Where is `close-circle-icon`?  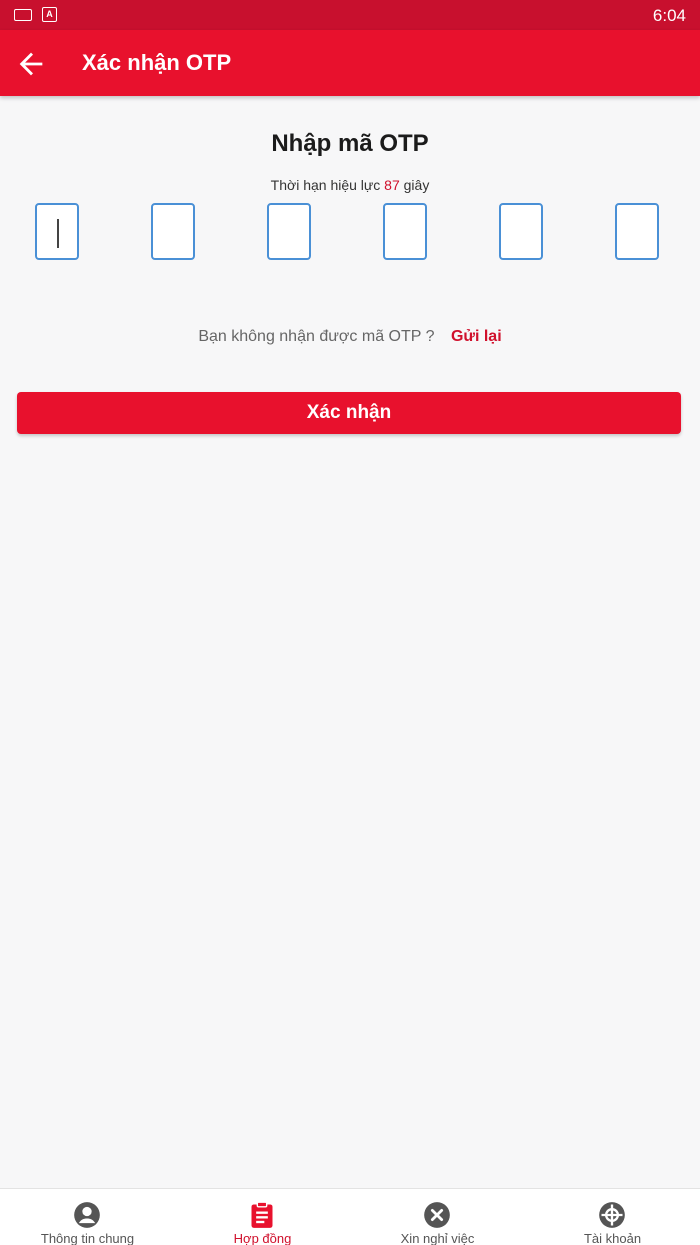
close-circle-icon is located at coordinates (437, 1215).